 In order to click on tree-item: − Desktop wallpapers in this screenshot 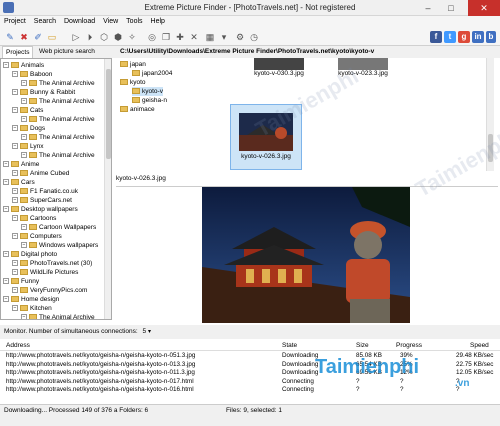, I will do `click(40, 209)`.